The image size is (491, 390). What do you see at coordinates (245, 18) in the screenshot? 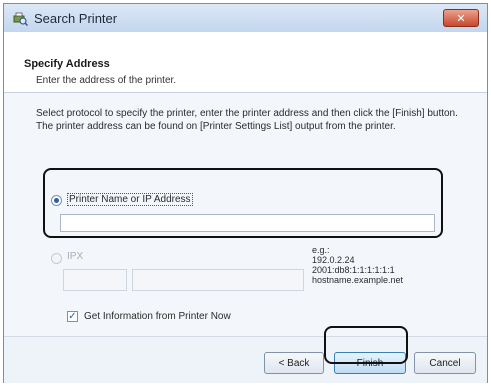
I see `title-bar: Search Printer ✕` at bounding box center [245, 18].